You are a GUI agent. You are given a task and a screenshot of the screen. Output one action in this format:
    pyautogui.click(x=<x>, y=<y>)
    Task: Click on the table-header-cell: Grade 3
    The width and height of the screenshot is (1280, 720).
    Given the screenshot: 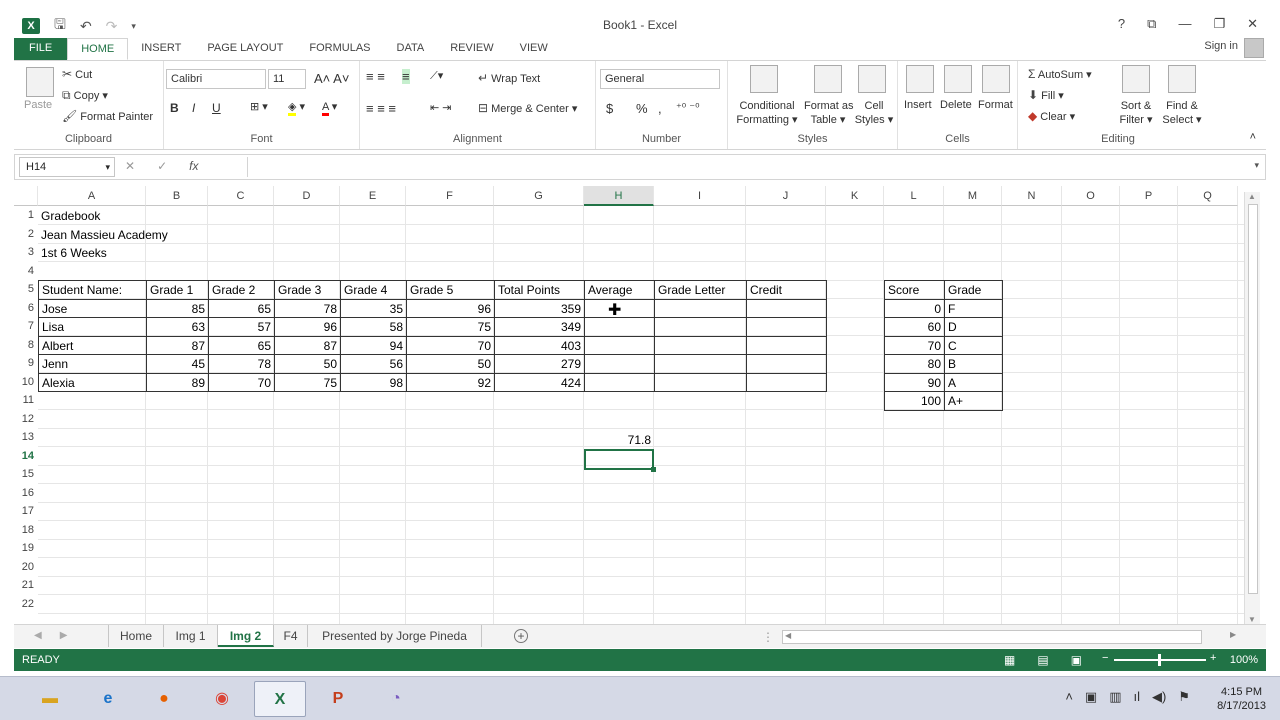 What is the action you would take?
    pyautogui.click(x=307, y=290)
    